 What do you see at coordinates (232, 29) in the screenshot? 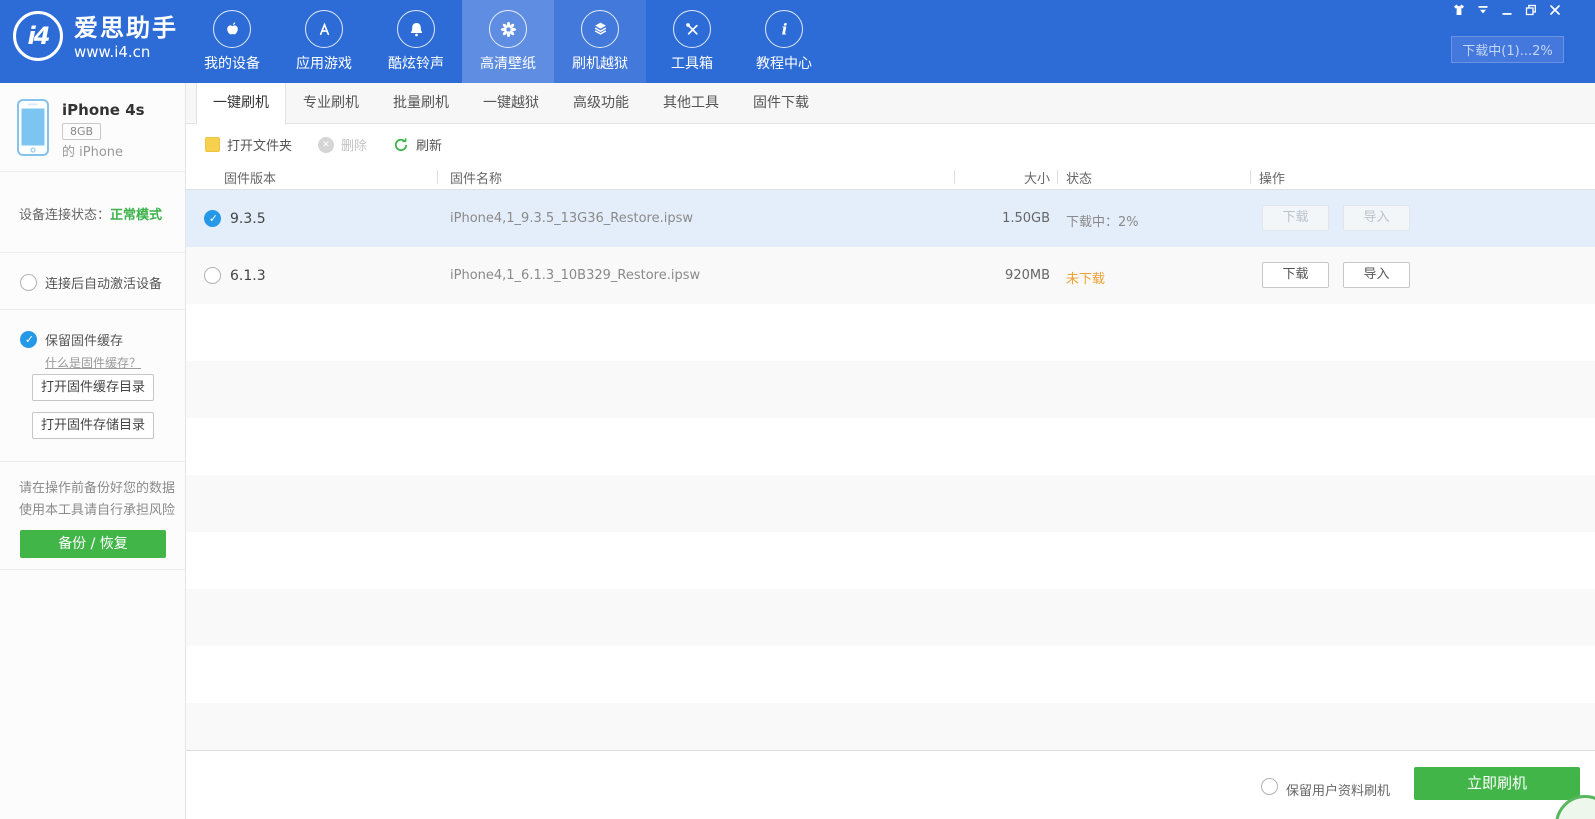
I see `apple-icon` at bounding box center [232, 29].